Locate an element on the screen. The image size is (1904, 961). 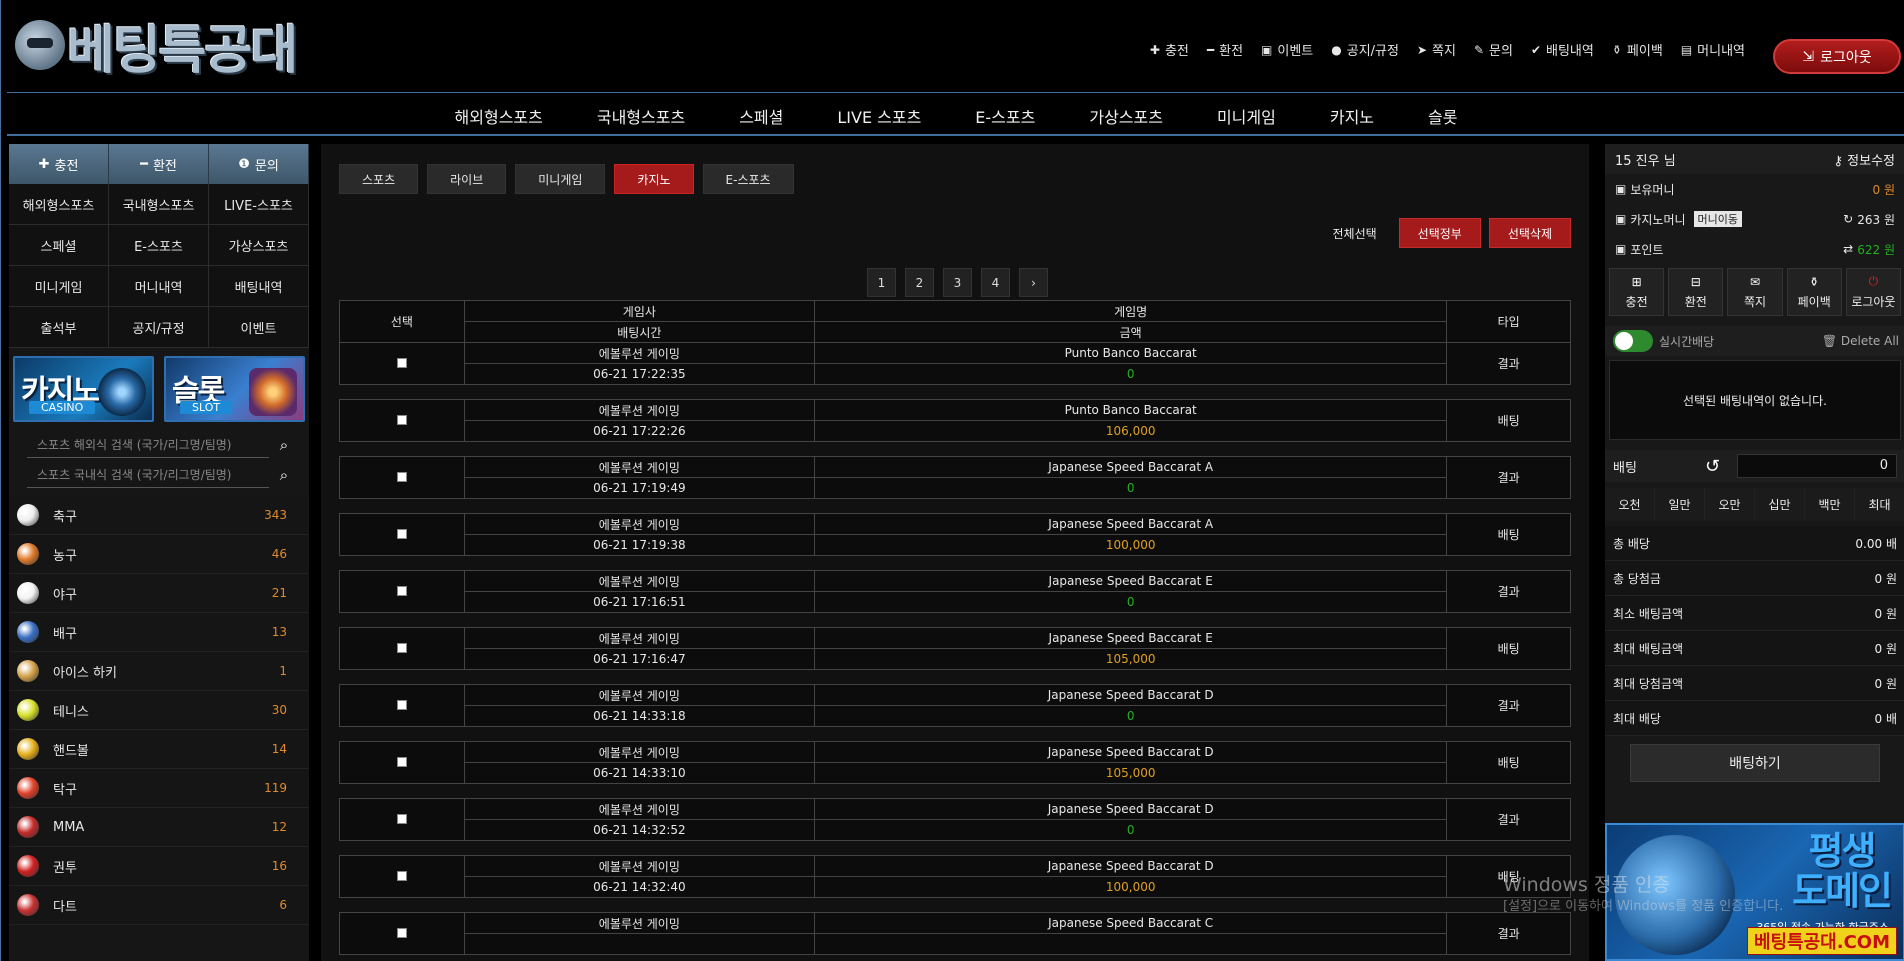
sport-item: 축구 343 is located at coordinates (159, 515).